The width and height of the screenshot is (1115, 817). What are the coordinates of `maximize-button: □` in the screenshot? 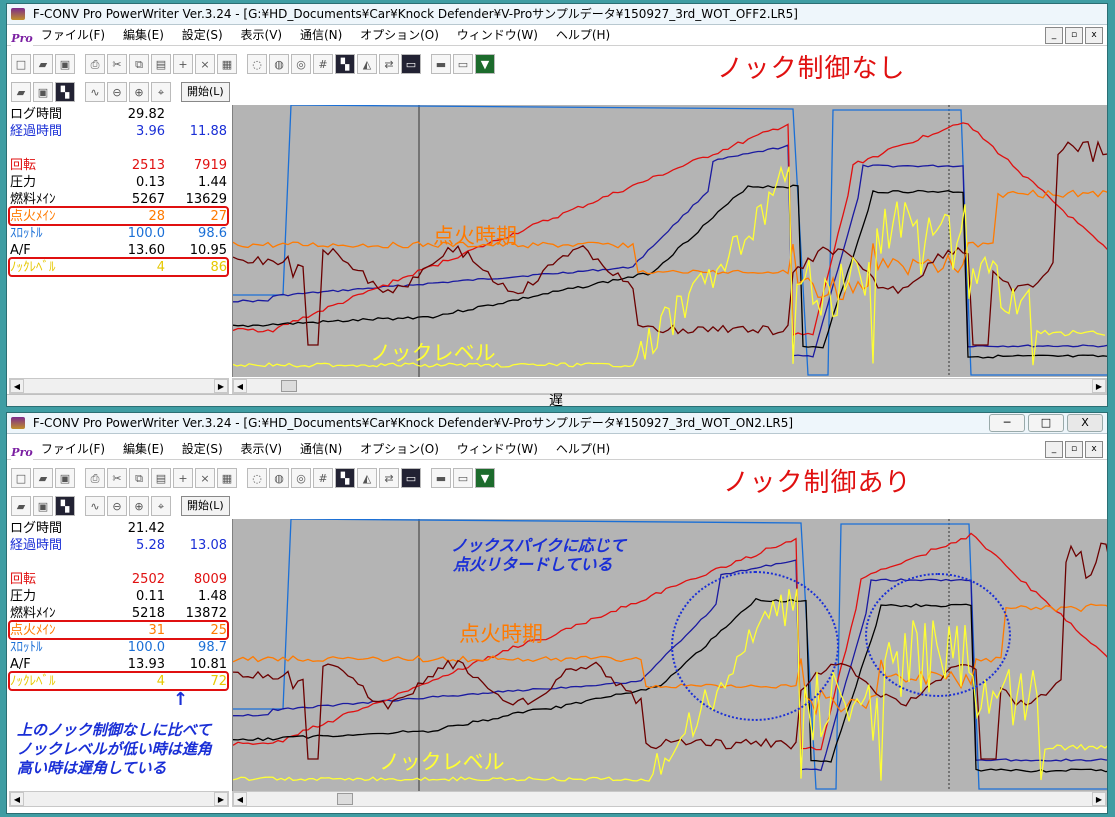 It's located at (1046, 423).